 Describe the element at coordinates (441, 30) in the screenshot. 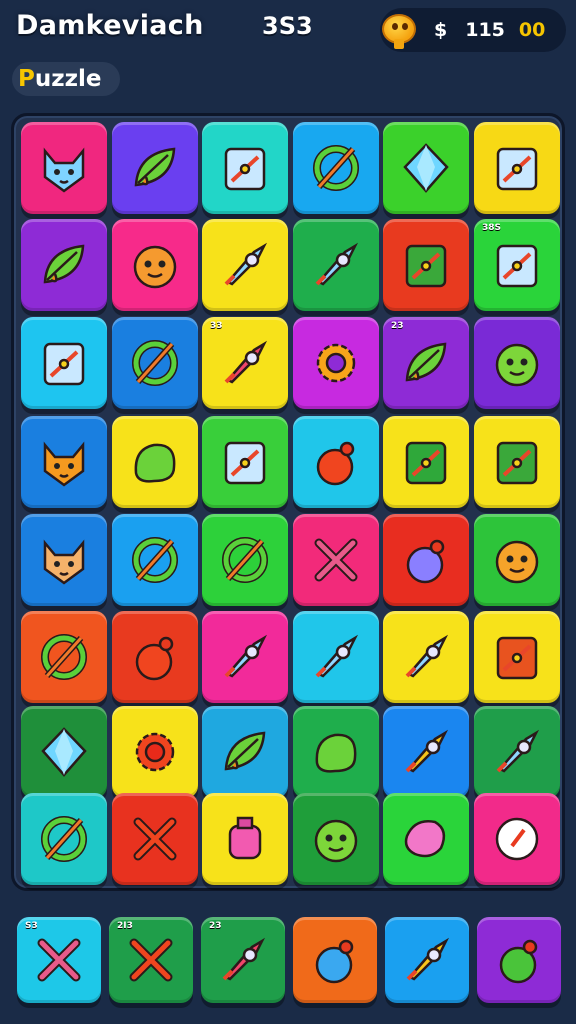

I see `dollar-symbol: $` at that location.